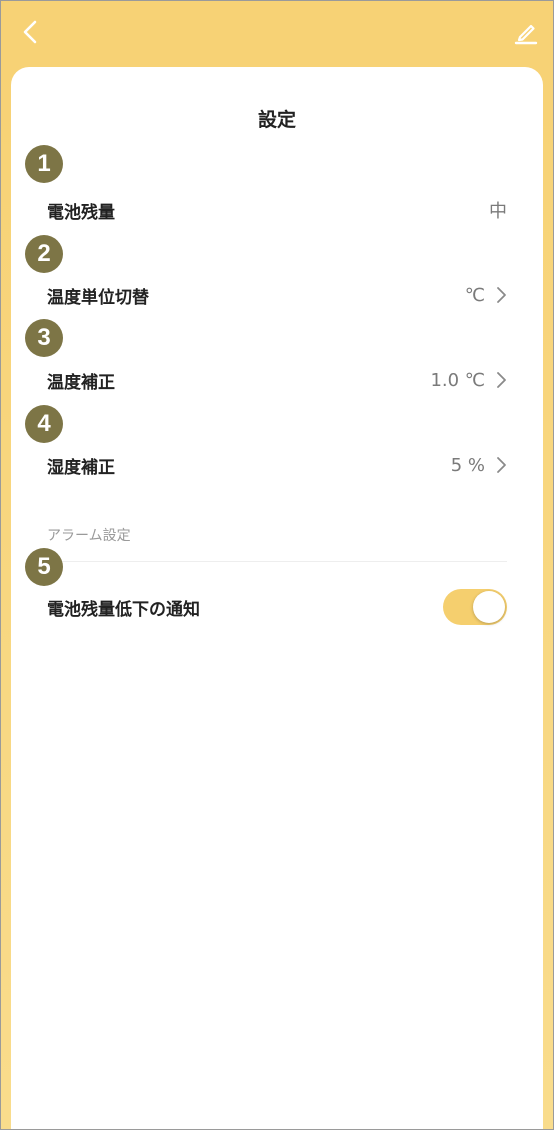 The image size is (554, 1130). Describe the element at coordinates (98, 297) in the screenshot. I see `temperature-unit-label: 温度単位切替` at that location.